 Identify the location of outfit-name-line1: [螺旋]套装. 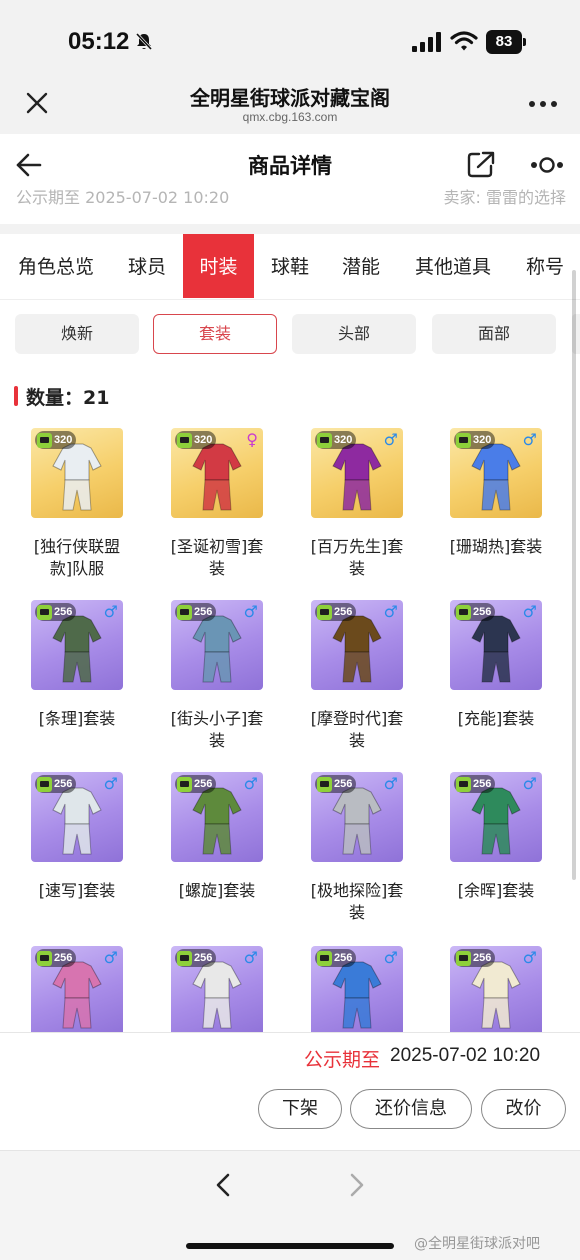
(217, 890).